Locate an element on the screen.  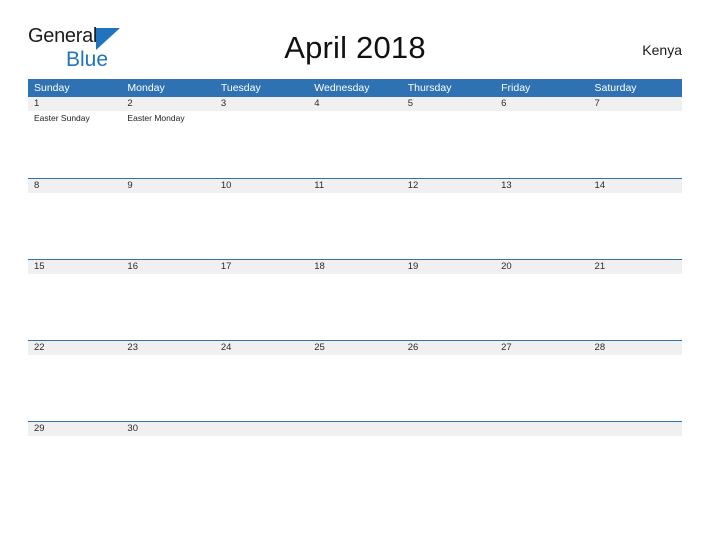
day-cell-event: Easter Sunday is located at coordinates (62, 118).